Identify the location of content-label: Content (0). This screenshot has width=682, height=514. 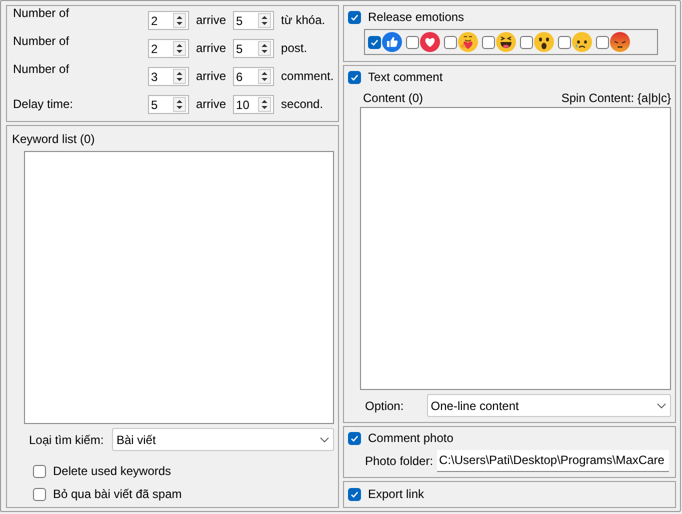
(393, 98).